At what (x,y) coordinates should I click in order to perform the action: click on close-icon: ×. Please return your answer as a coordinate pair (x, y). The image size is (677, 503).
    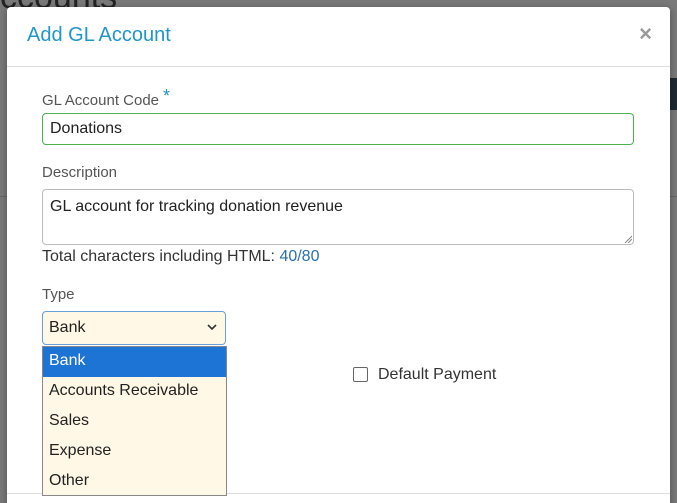
    Looking at the image, I should click on (645, 34).